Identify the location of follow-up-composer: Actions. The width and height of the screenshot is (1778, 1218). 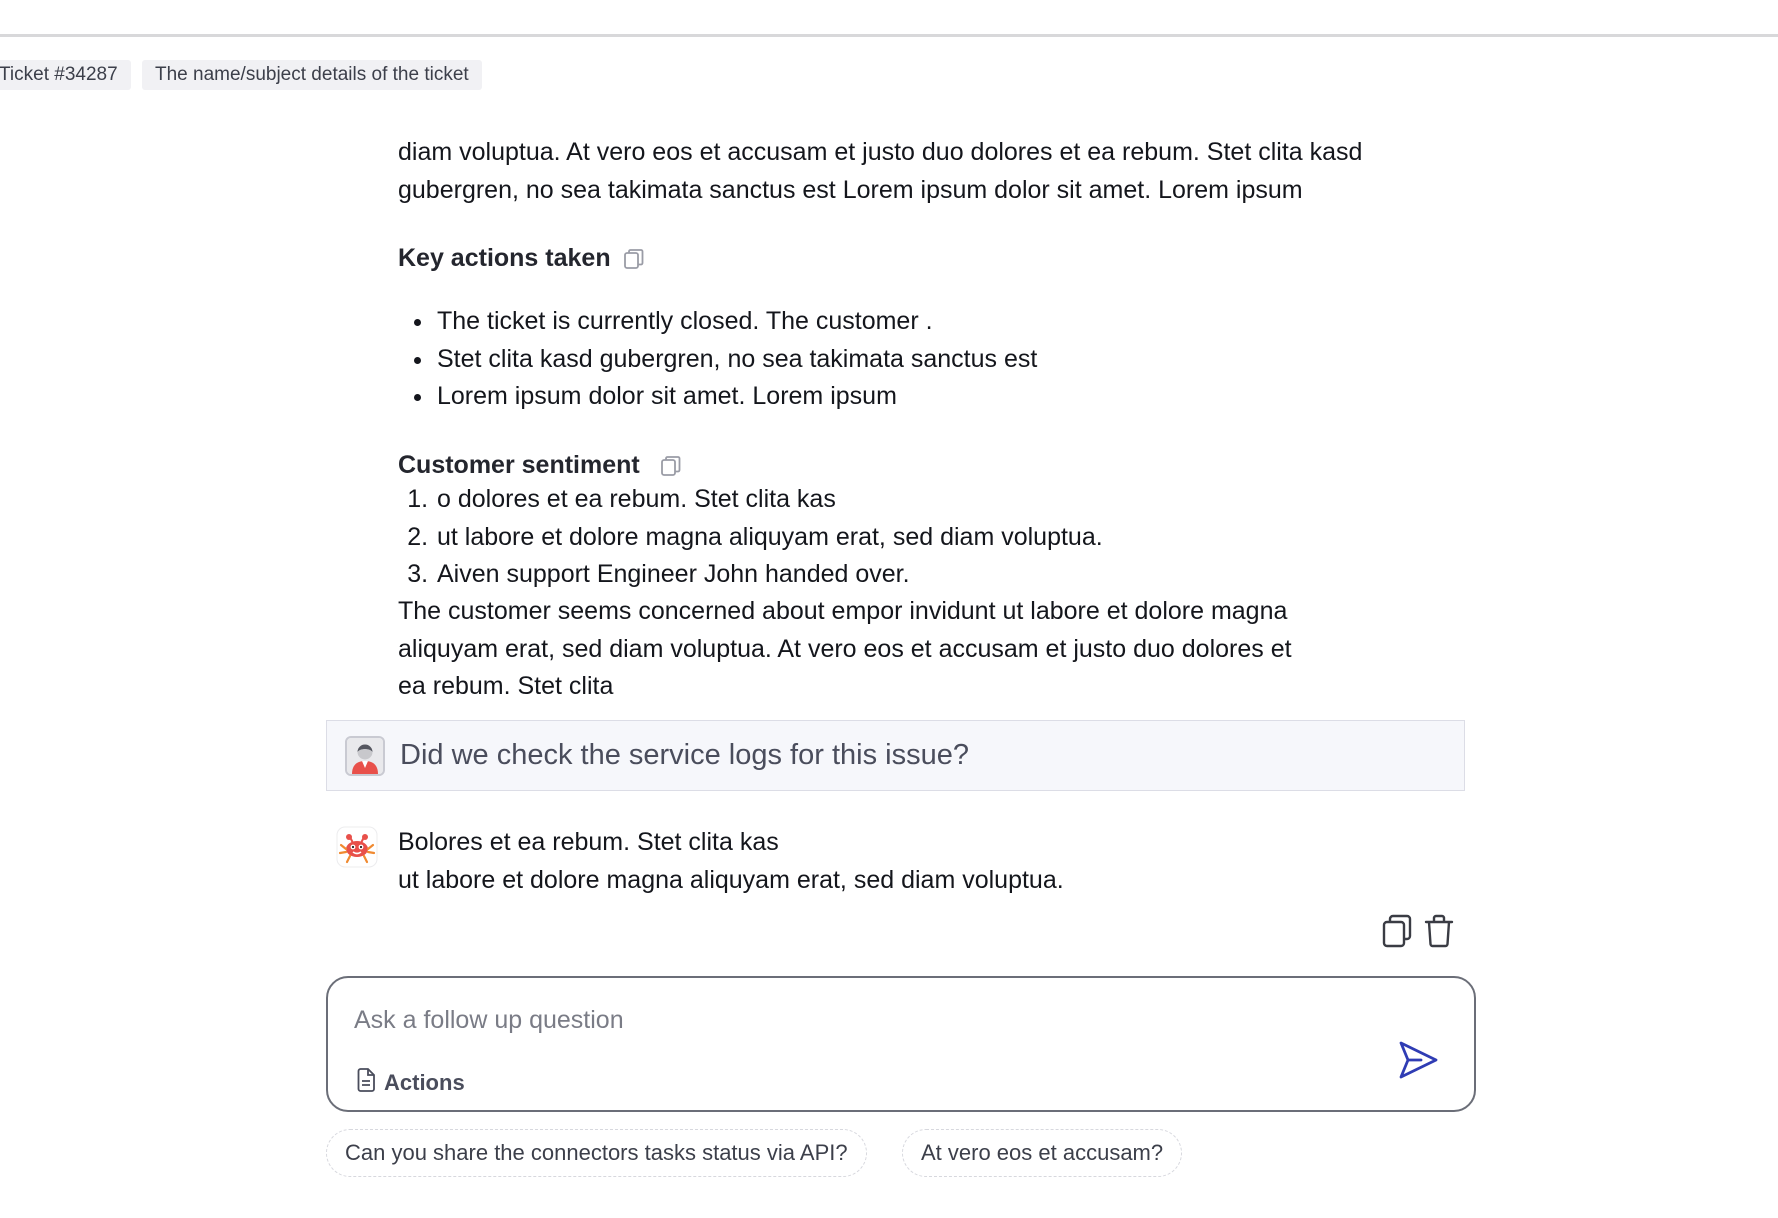
(901, 1044).